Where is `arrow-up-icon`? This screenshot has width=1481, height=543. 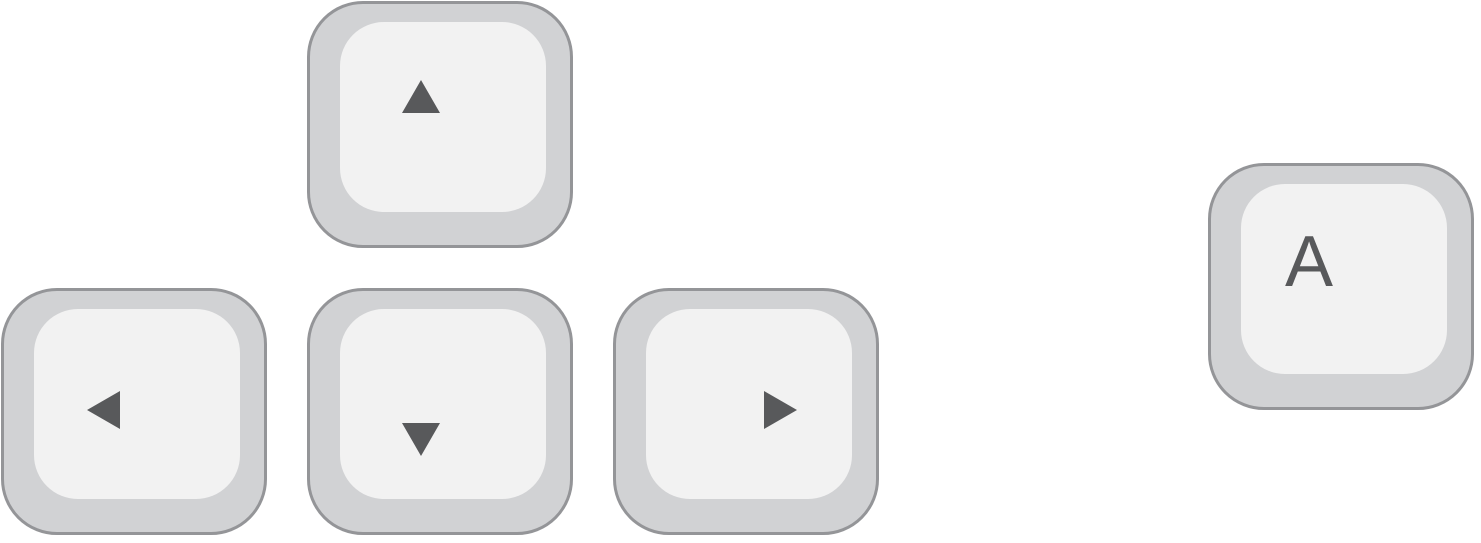 arrow-up-icon is located at coordinates (421, 96).